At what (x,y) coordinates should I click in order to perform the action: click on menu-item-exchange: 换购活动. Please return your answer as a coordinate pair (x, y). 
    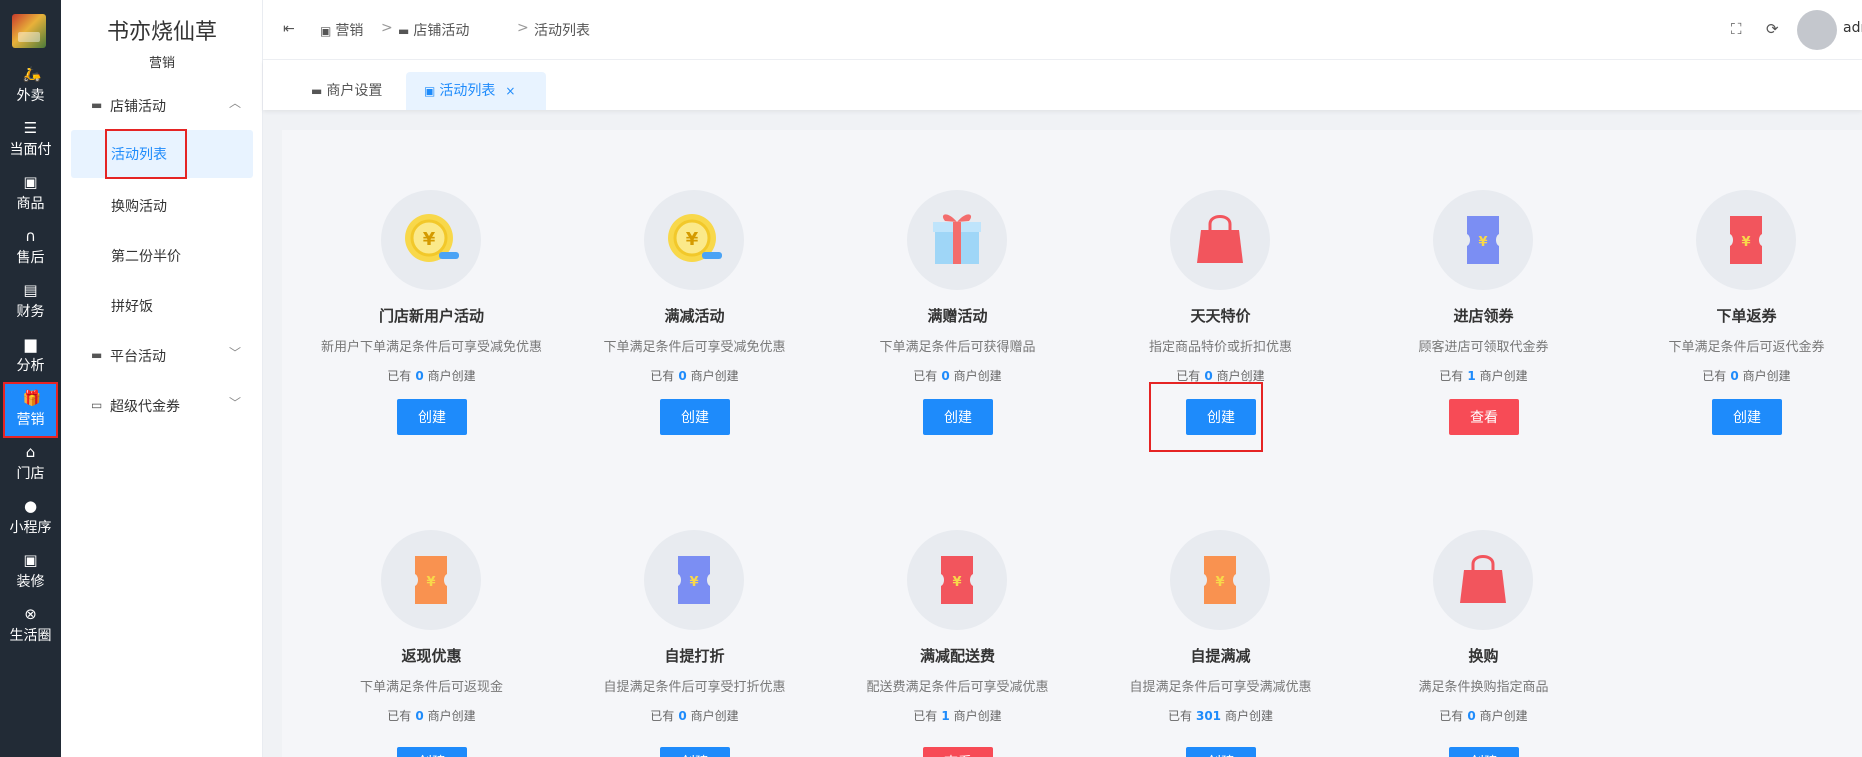
    Looking at the image, I should click on (162, 206).